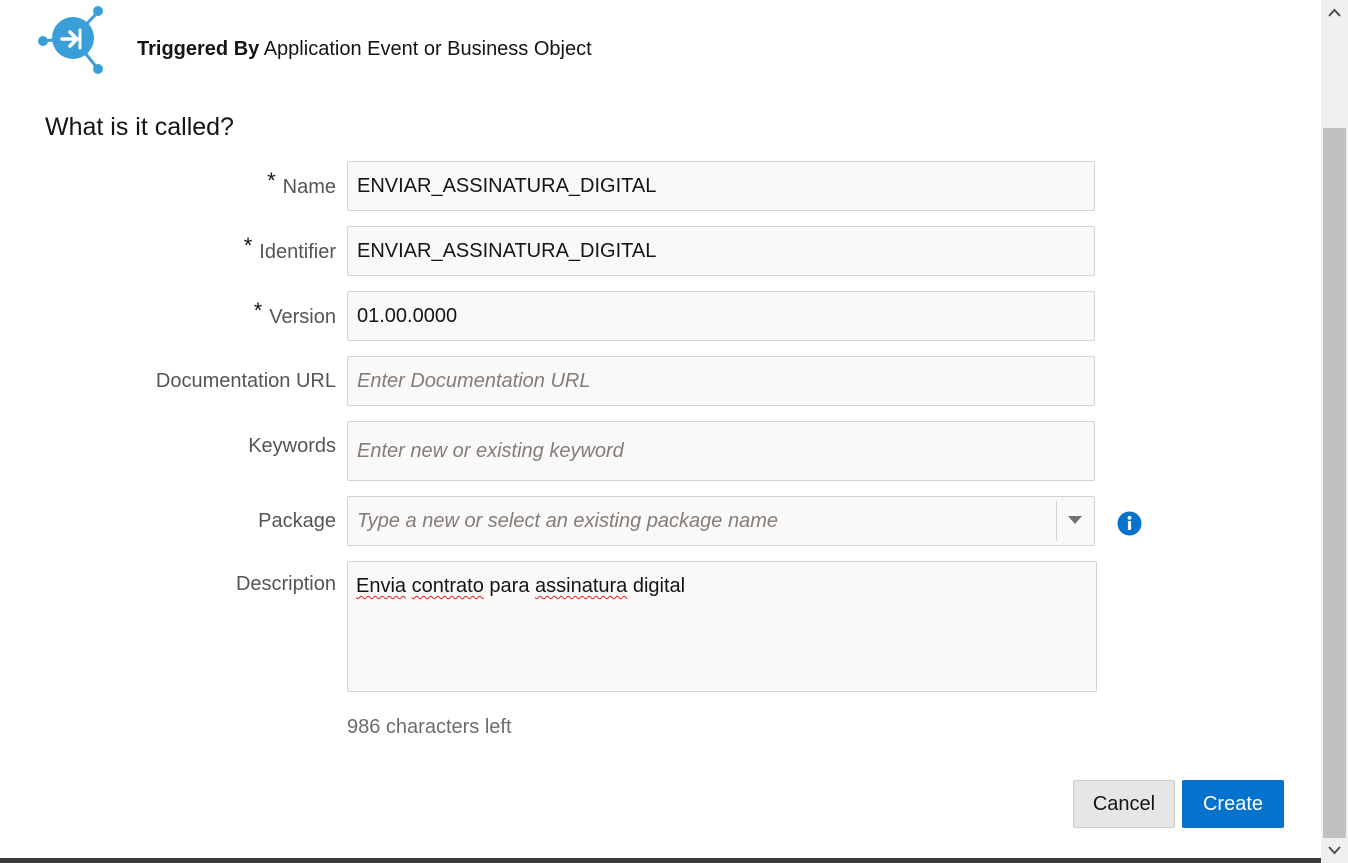 This screenshot has width=1348, height=863. What do you see at coordinates (509, 586) in the screenshot?
I see `description-word: para` at bounding box center [509, 586].